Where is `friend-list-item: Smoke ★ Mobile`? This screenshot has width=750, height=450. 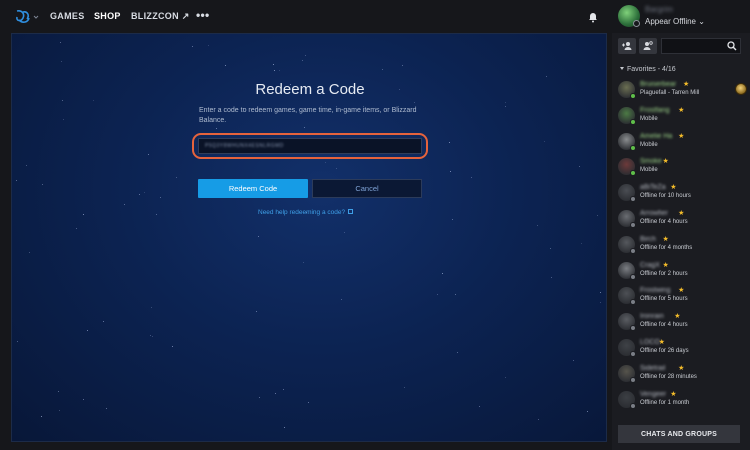 friend-list-item: Smoke ★ Mobile is located at coordinates (683, 170).